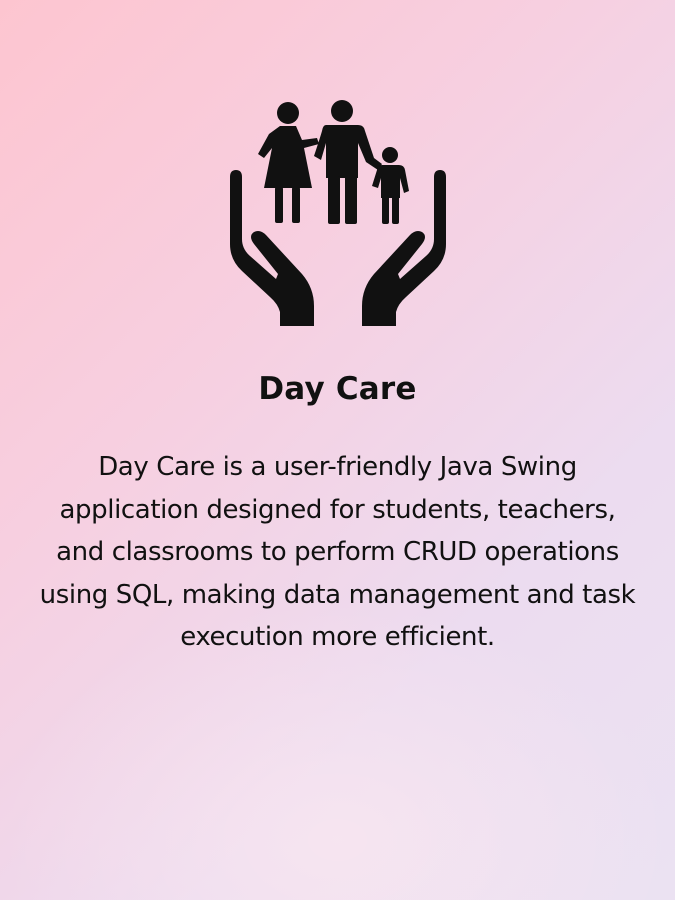 This screenshot has width=675, height=900. What do you see at coordinates (337, 637) in the screenshot?
I see `description-line: execution more efficient.` at bounding box center [337, 637].